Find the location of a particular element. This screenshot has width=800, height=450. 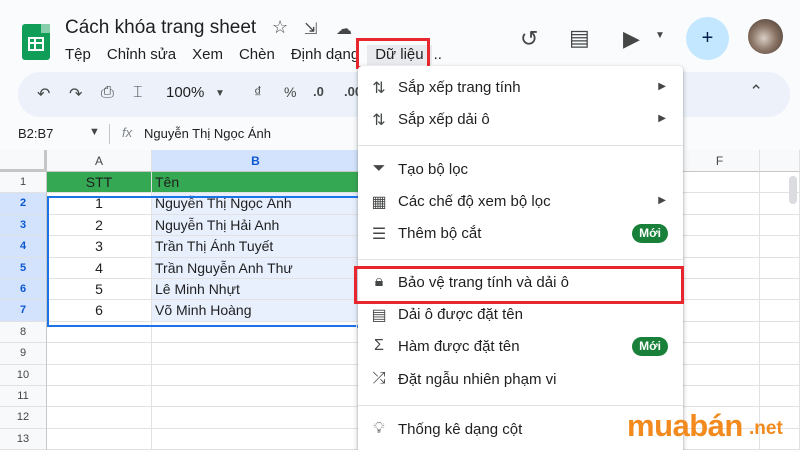

row-header: 4 is located at coordinates (23, 247).